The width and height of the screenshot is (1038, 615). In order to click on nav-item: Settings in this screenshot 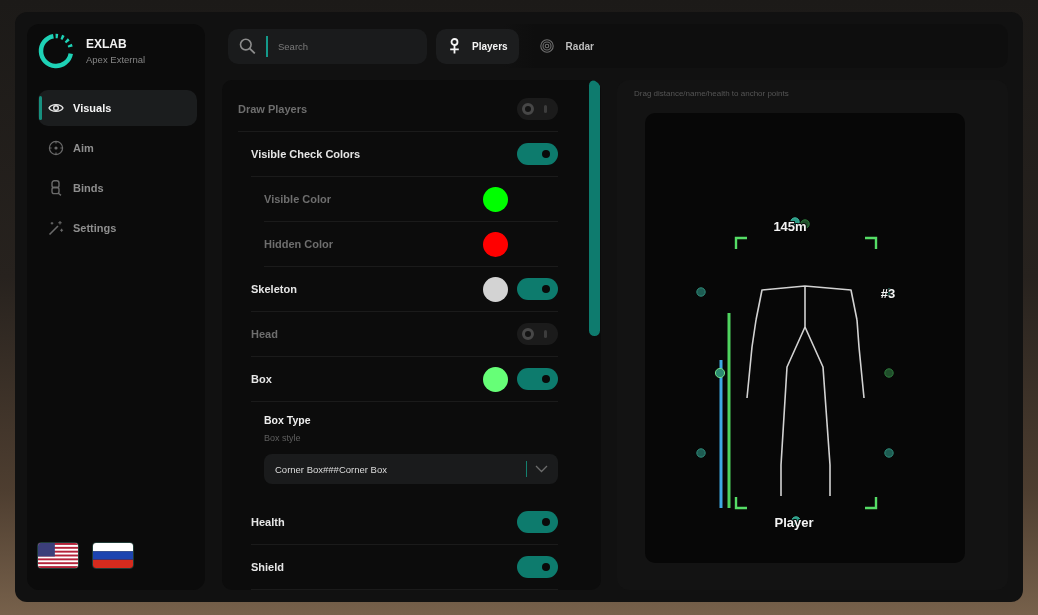, I will do `click(117, 228)`.